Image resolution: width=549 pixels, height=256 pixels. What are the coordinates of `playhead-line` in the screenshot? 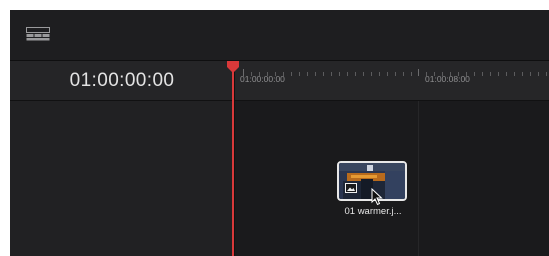 It's located at (233, 163).